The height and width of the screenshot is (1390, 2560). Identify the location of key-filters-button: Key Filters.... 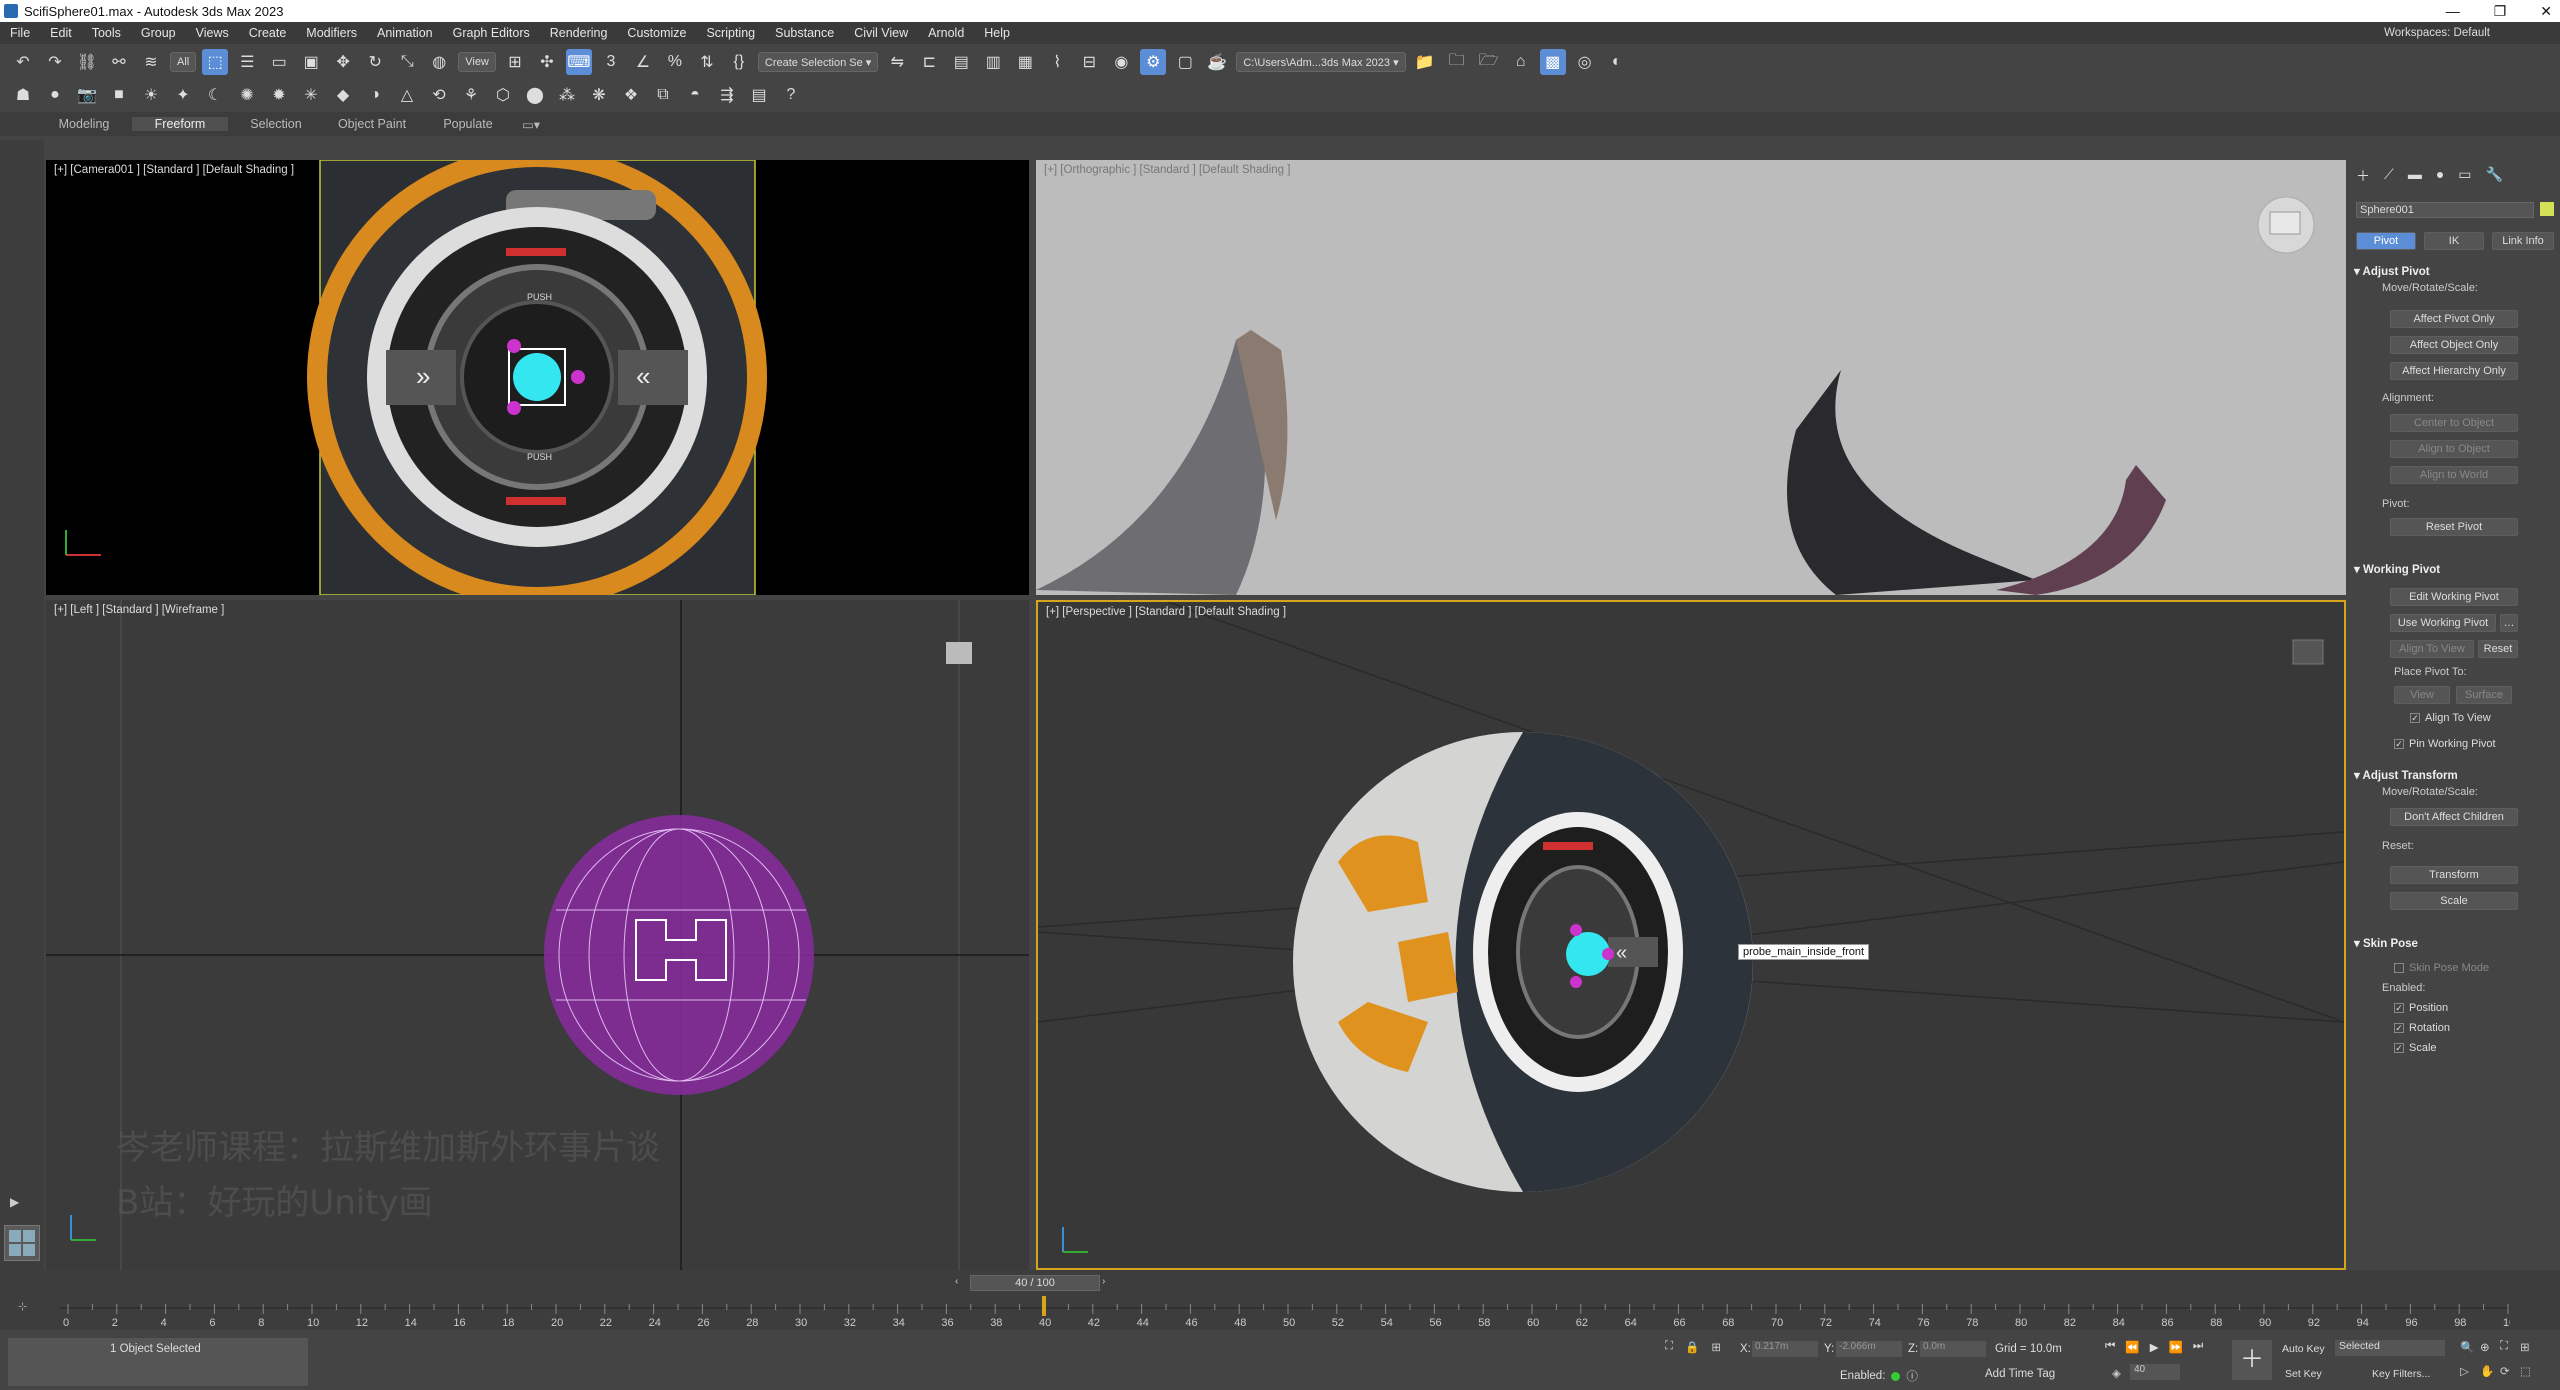
(2401, 1374).